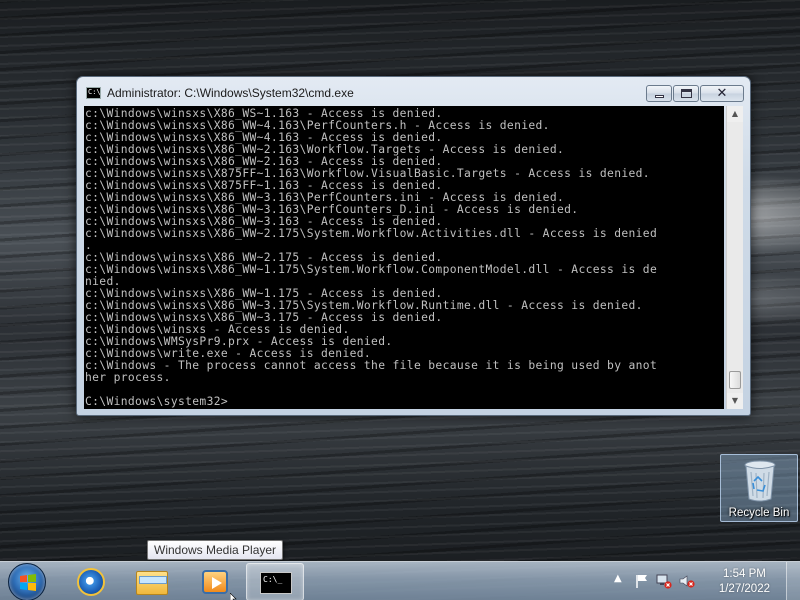 This screenshot has height=600, width=800. I want to click on network-icon, so click(664, 581).